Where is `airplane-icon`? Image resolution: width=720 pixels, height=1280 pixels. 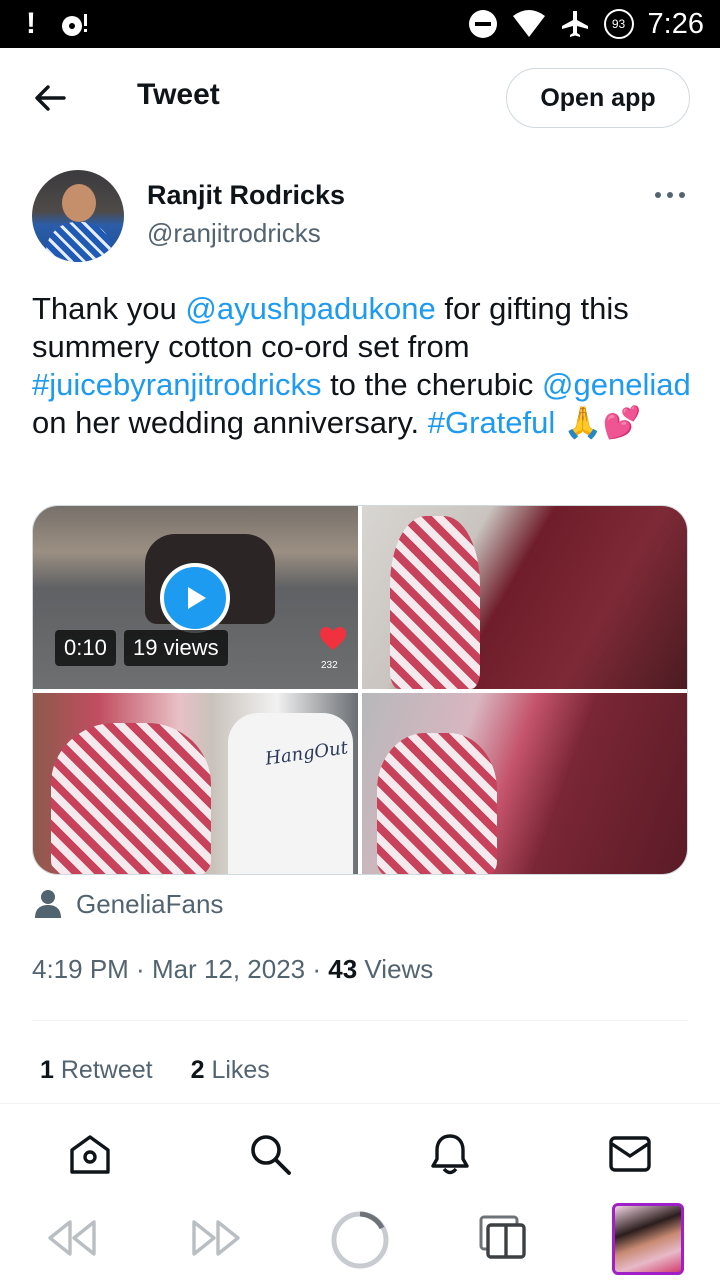 airplane-icon is located at coordinates (574, 24).